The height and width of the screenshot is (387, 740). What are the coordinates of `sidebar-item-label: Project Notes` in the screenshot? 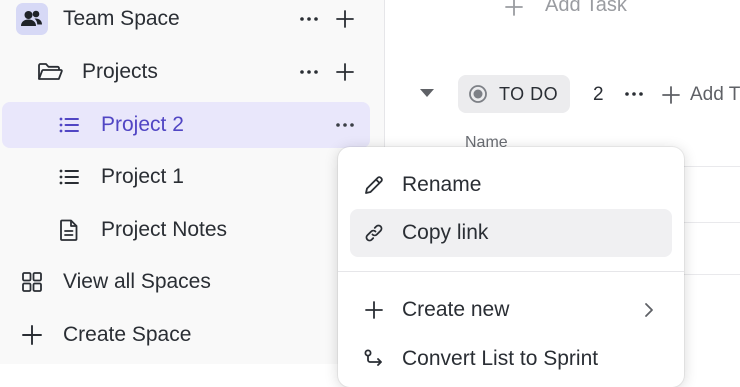 It's located at (164, 229).